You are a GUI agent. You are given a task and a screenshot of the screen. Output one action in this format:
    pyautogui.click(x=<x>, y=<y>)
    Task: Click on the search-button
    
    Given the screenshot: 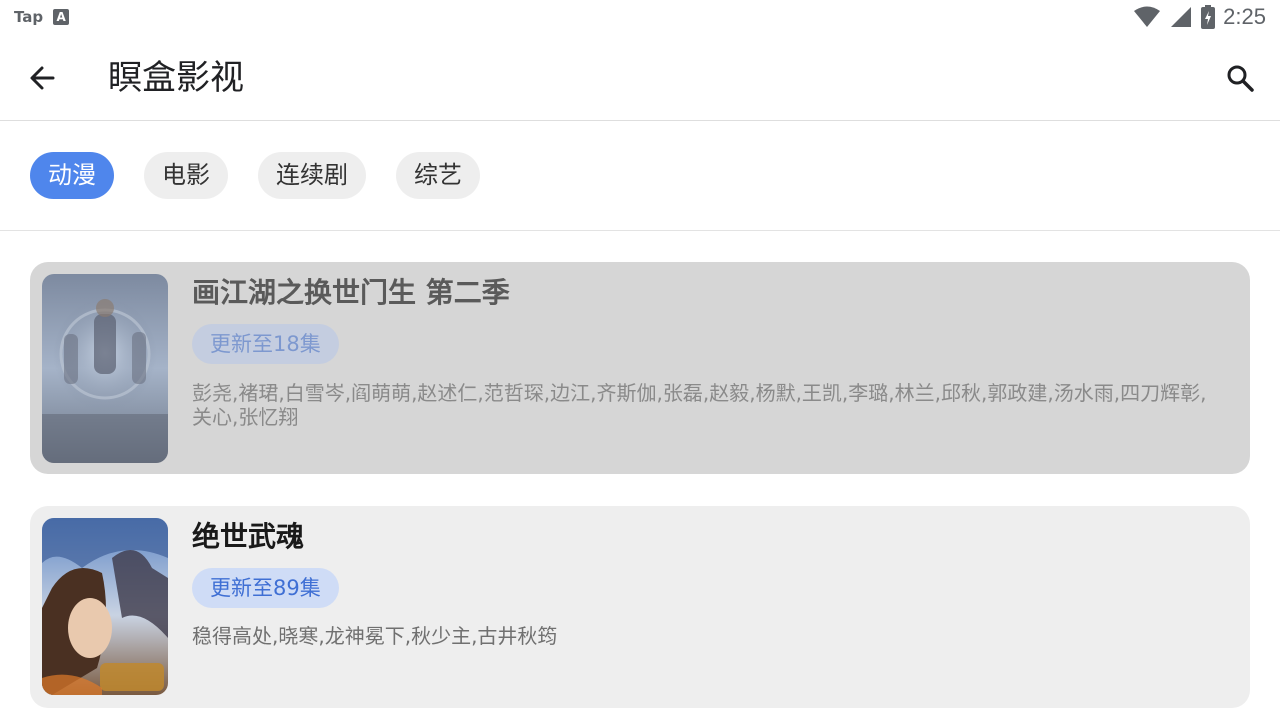 What is the action you would take?
    pyautogui.click(x=1240, y=78)
    